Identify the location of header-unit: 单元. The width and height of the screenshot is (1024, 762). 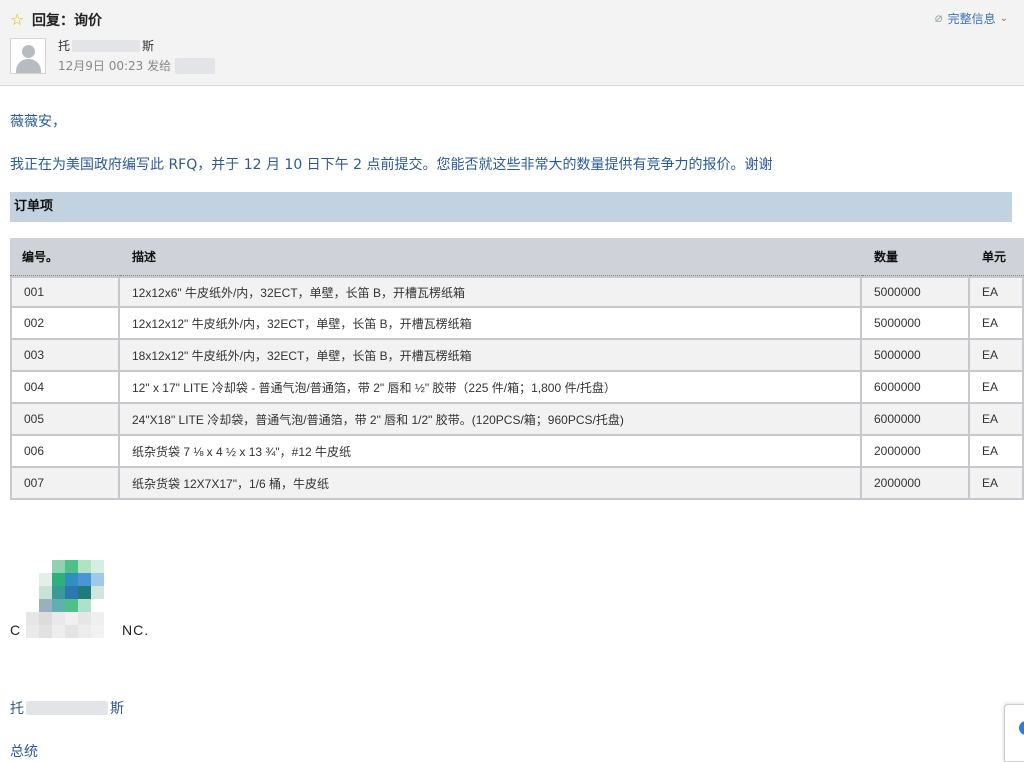
(997, 257).